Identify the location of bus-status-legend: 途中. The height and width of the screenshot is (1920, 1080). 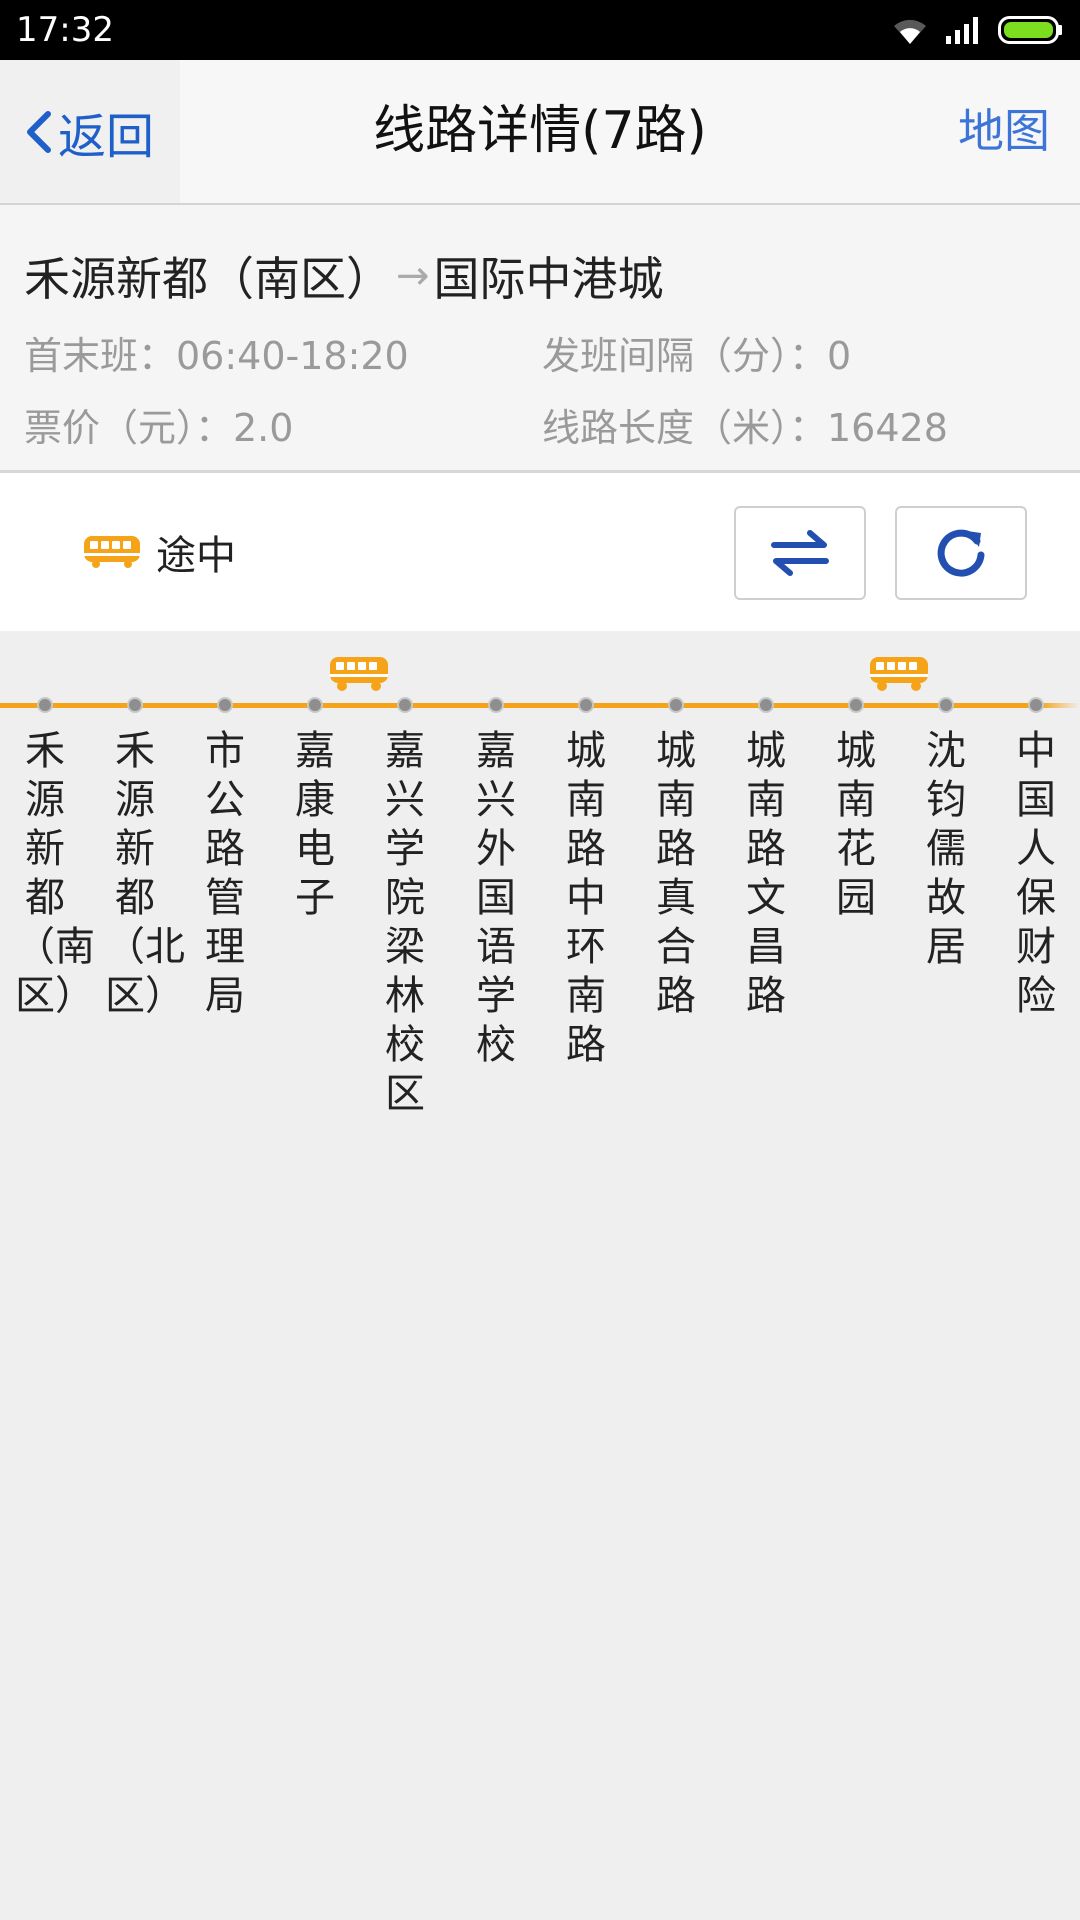
(159, 552).